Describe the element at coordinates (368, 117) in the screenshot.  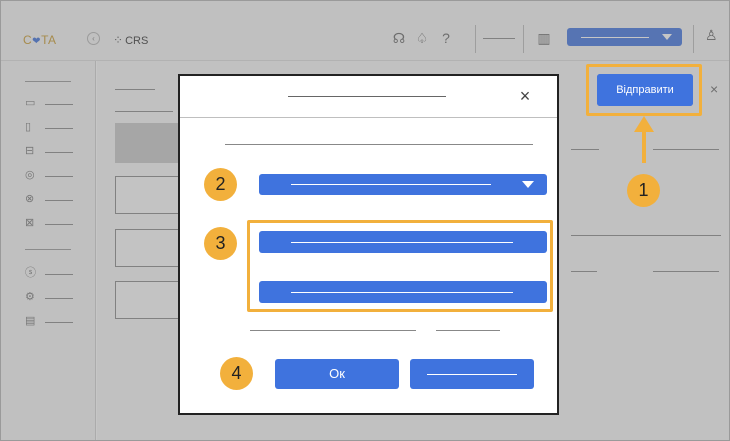
I see `dialog-divider` at that location.